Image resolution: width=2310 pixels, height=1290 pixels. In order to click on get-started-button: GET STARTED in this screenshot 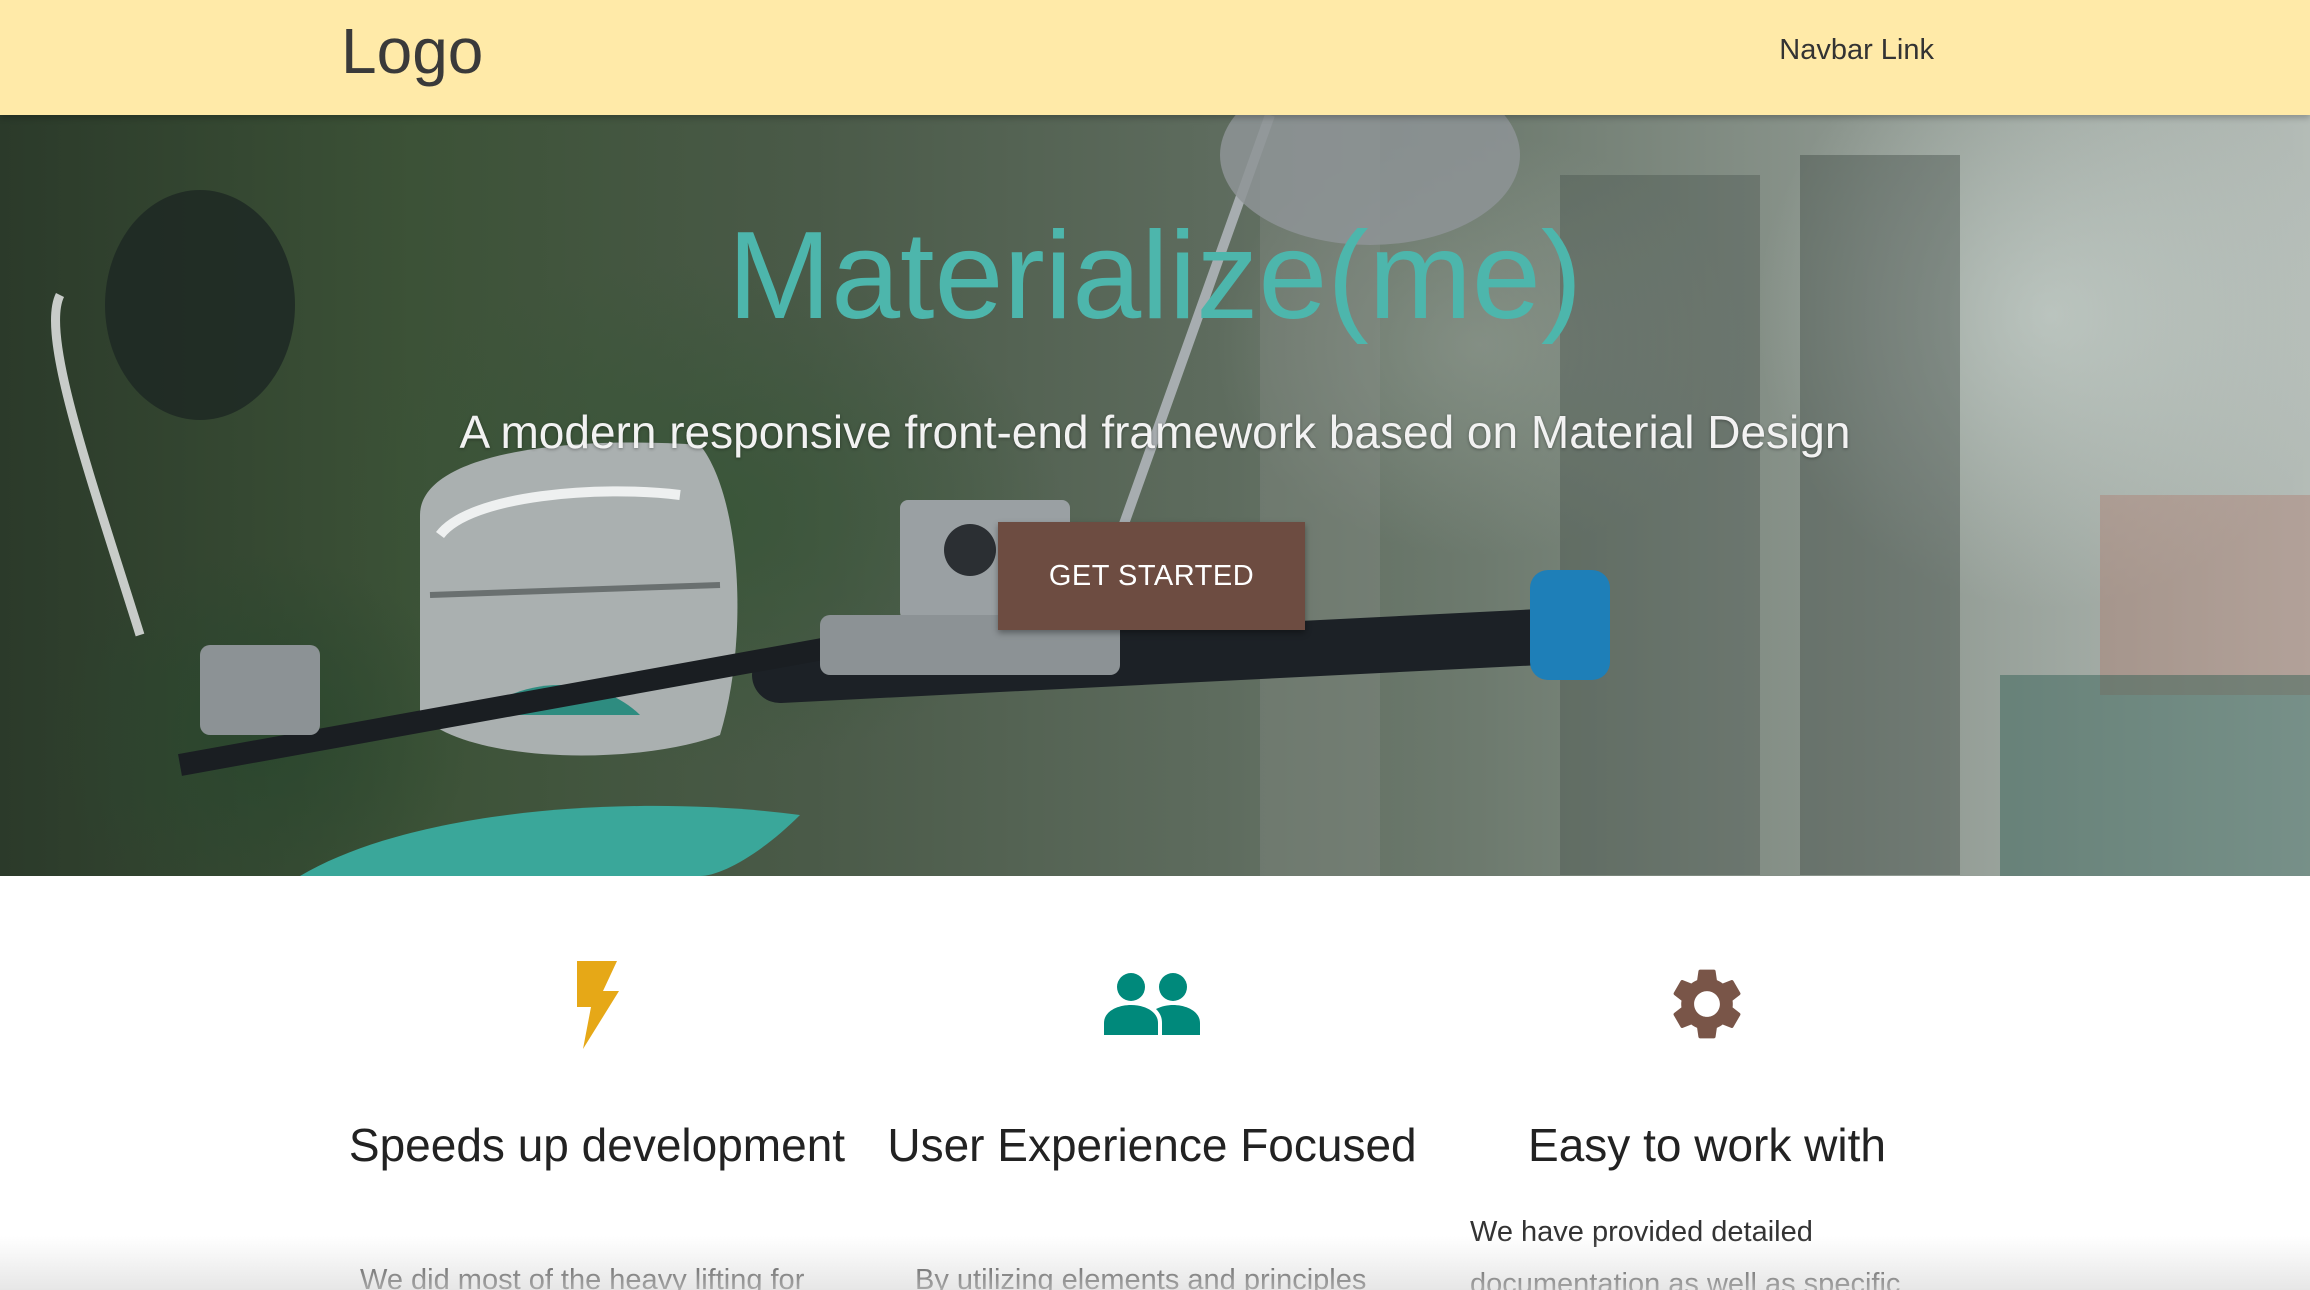, I will do `click(1151, 576)`.